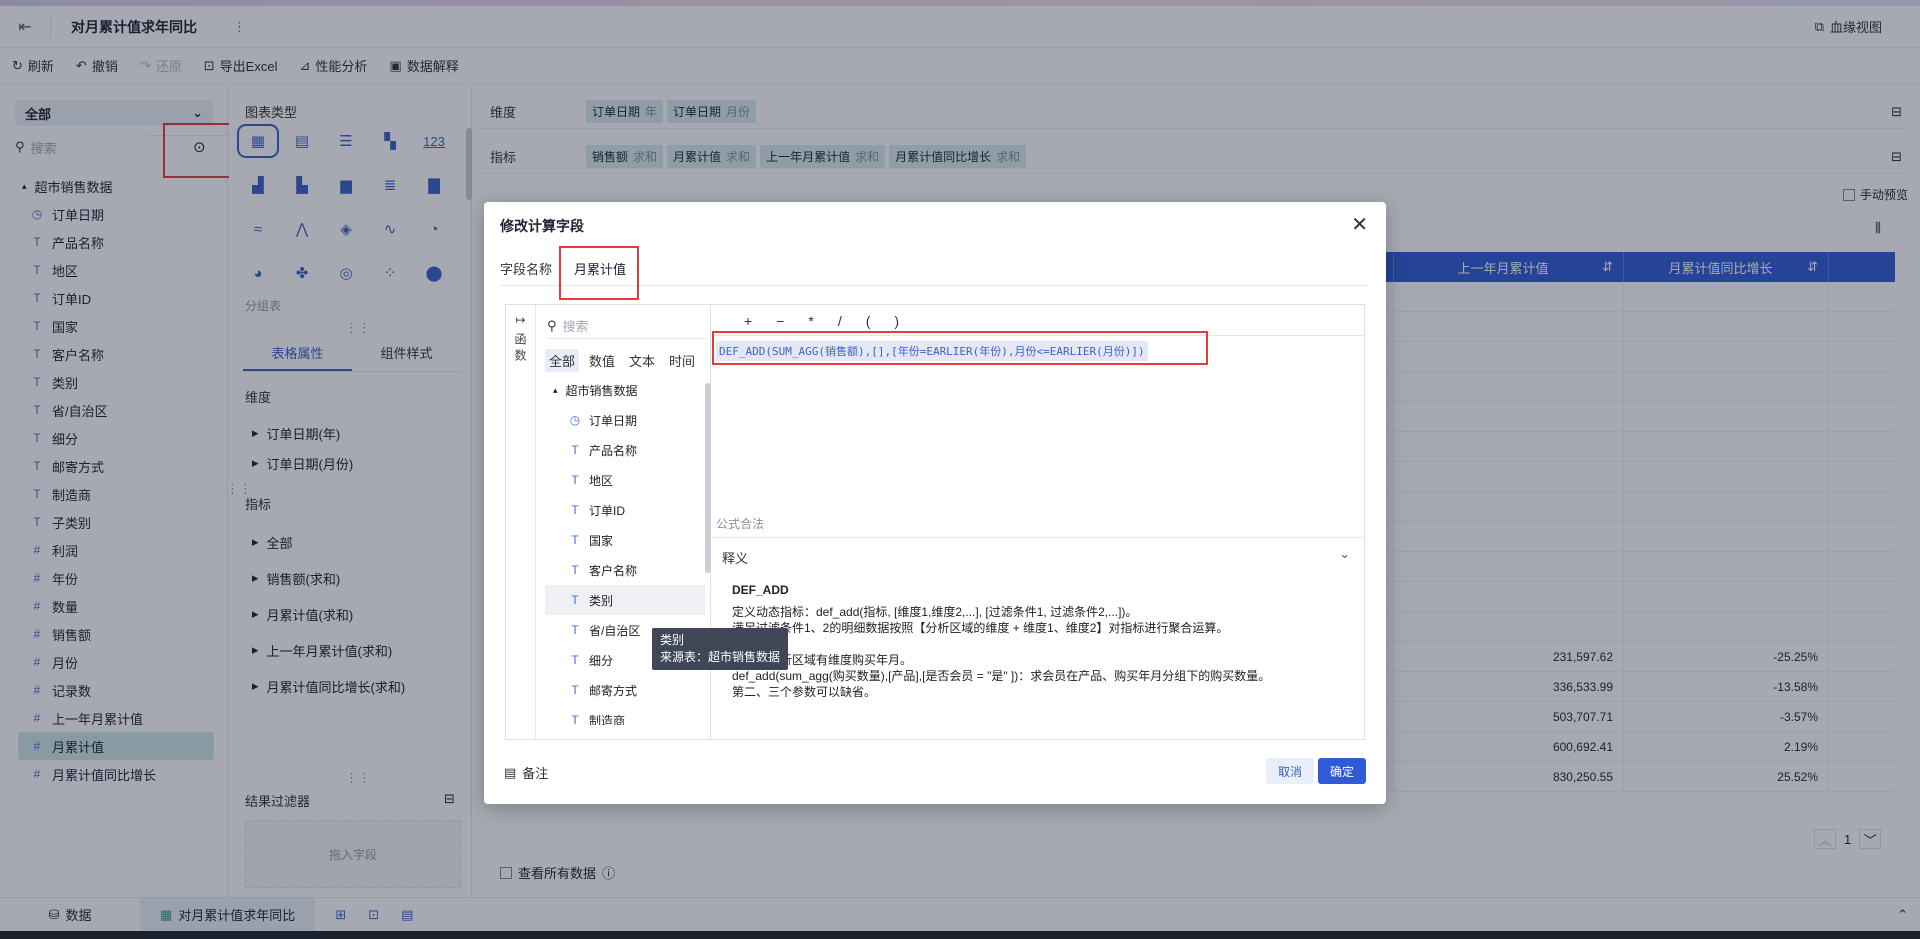  I want to click on operator-button: (, so click(868, 321).